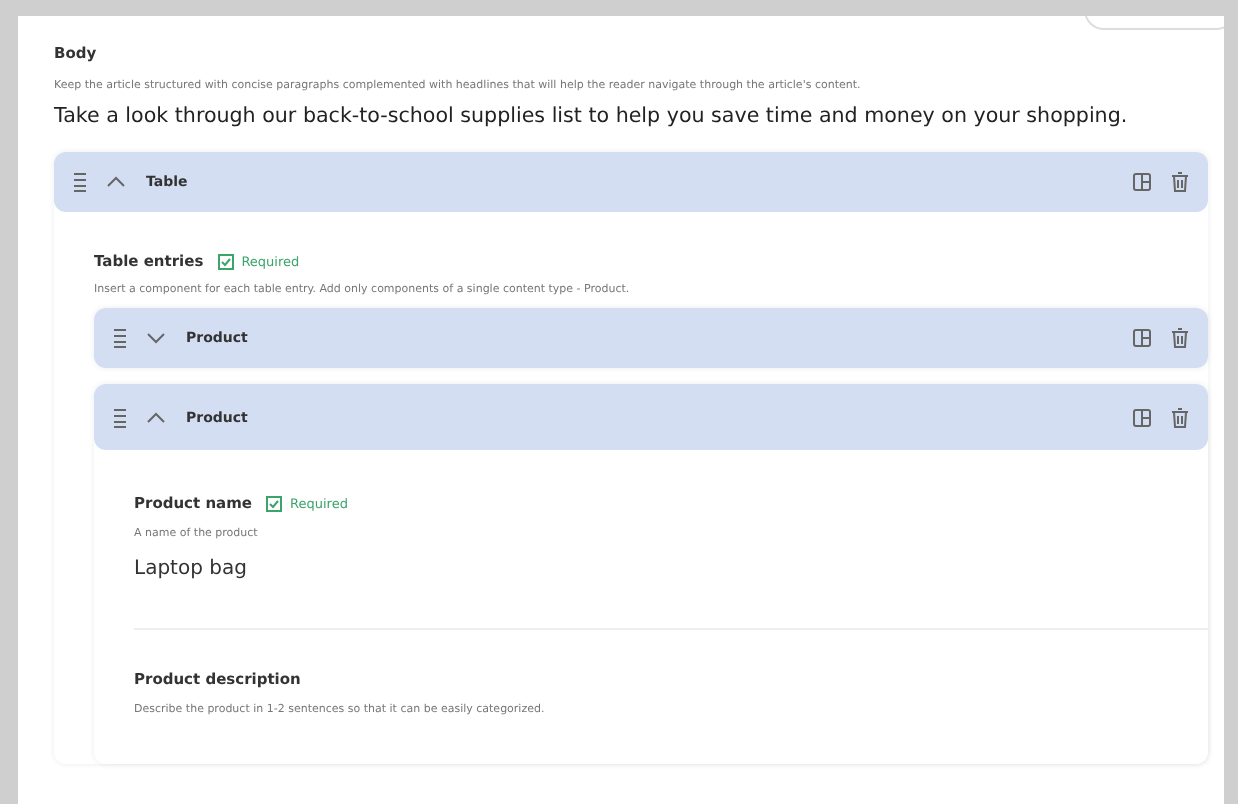 This screenshot has height=804, width=1238. What do you see at coordinates (156, 338) in the screenshot?
I see `chevron-down-icon` at bounding box center [156, 338].